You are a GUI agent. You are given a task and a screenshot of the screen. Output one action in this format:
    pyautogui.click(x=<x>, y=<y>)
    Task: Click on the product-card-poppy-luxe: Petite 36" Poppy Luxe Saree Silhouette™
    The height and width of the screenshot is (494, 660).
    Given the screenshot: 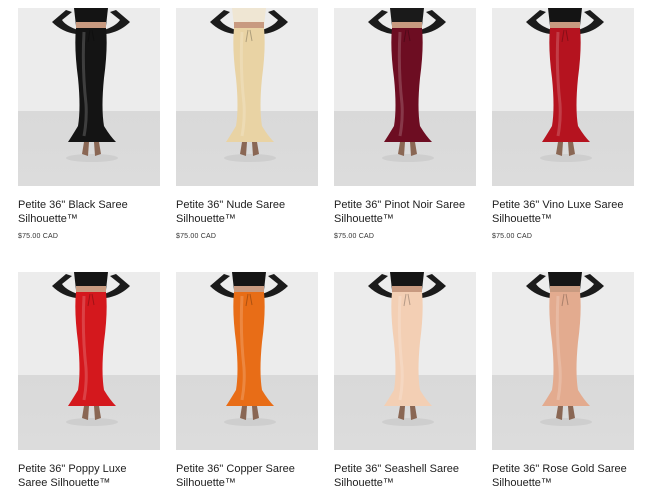 What is the action you would take?
    pyautogui.click(x=89, y=381)
    